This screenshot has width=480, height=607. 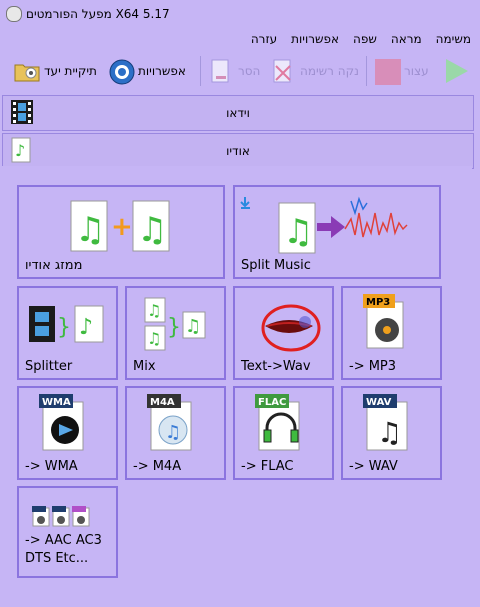 I want to click on document-remove-icon, so click(x=221, y=71).